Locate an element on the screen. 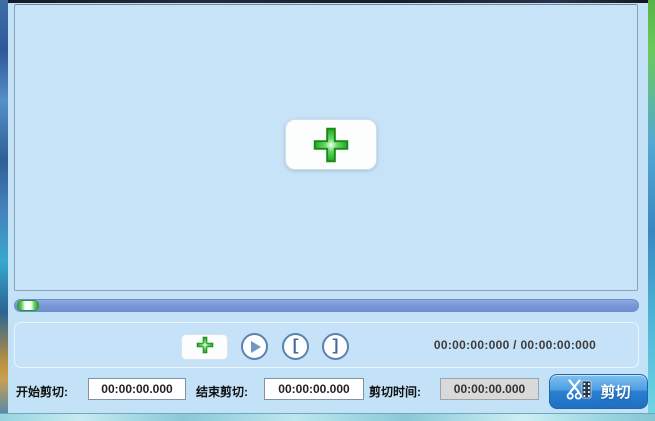 This screenshot has width=655, height=421. play-button is located at coordinates (254, 346).